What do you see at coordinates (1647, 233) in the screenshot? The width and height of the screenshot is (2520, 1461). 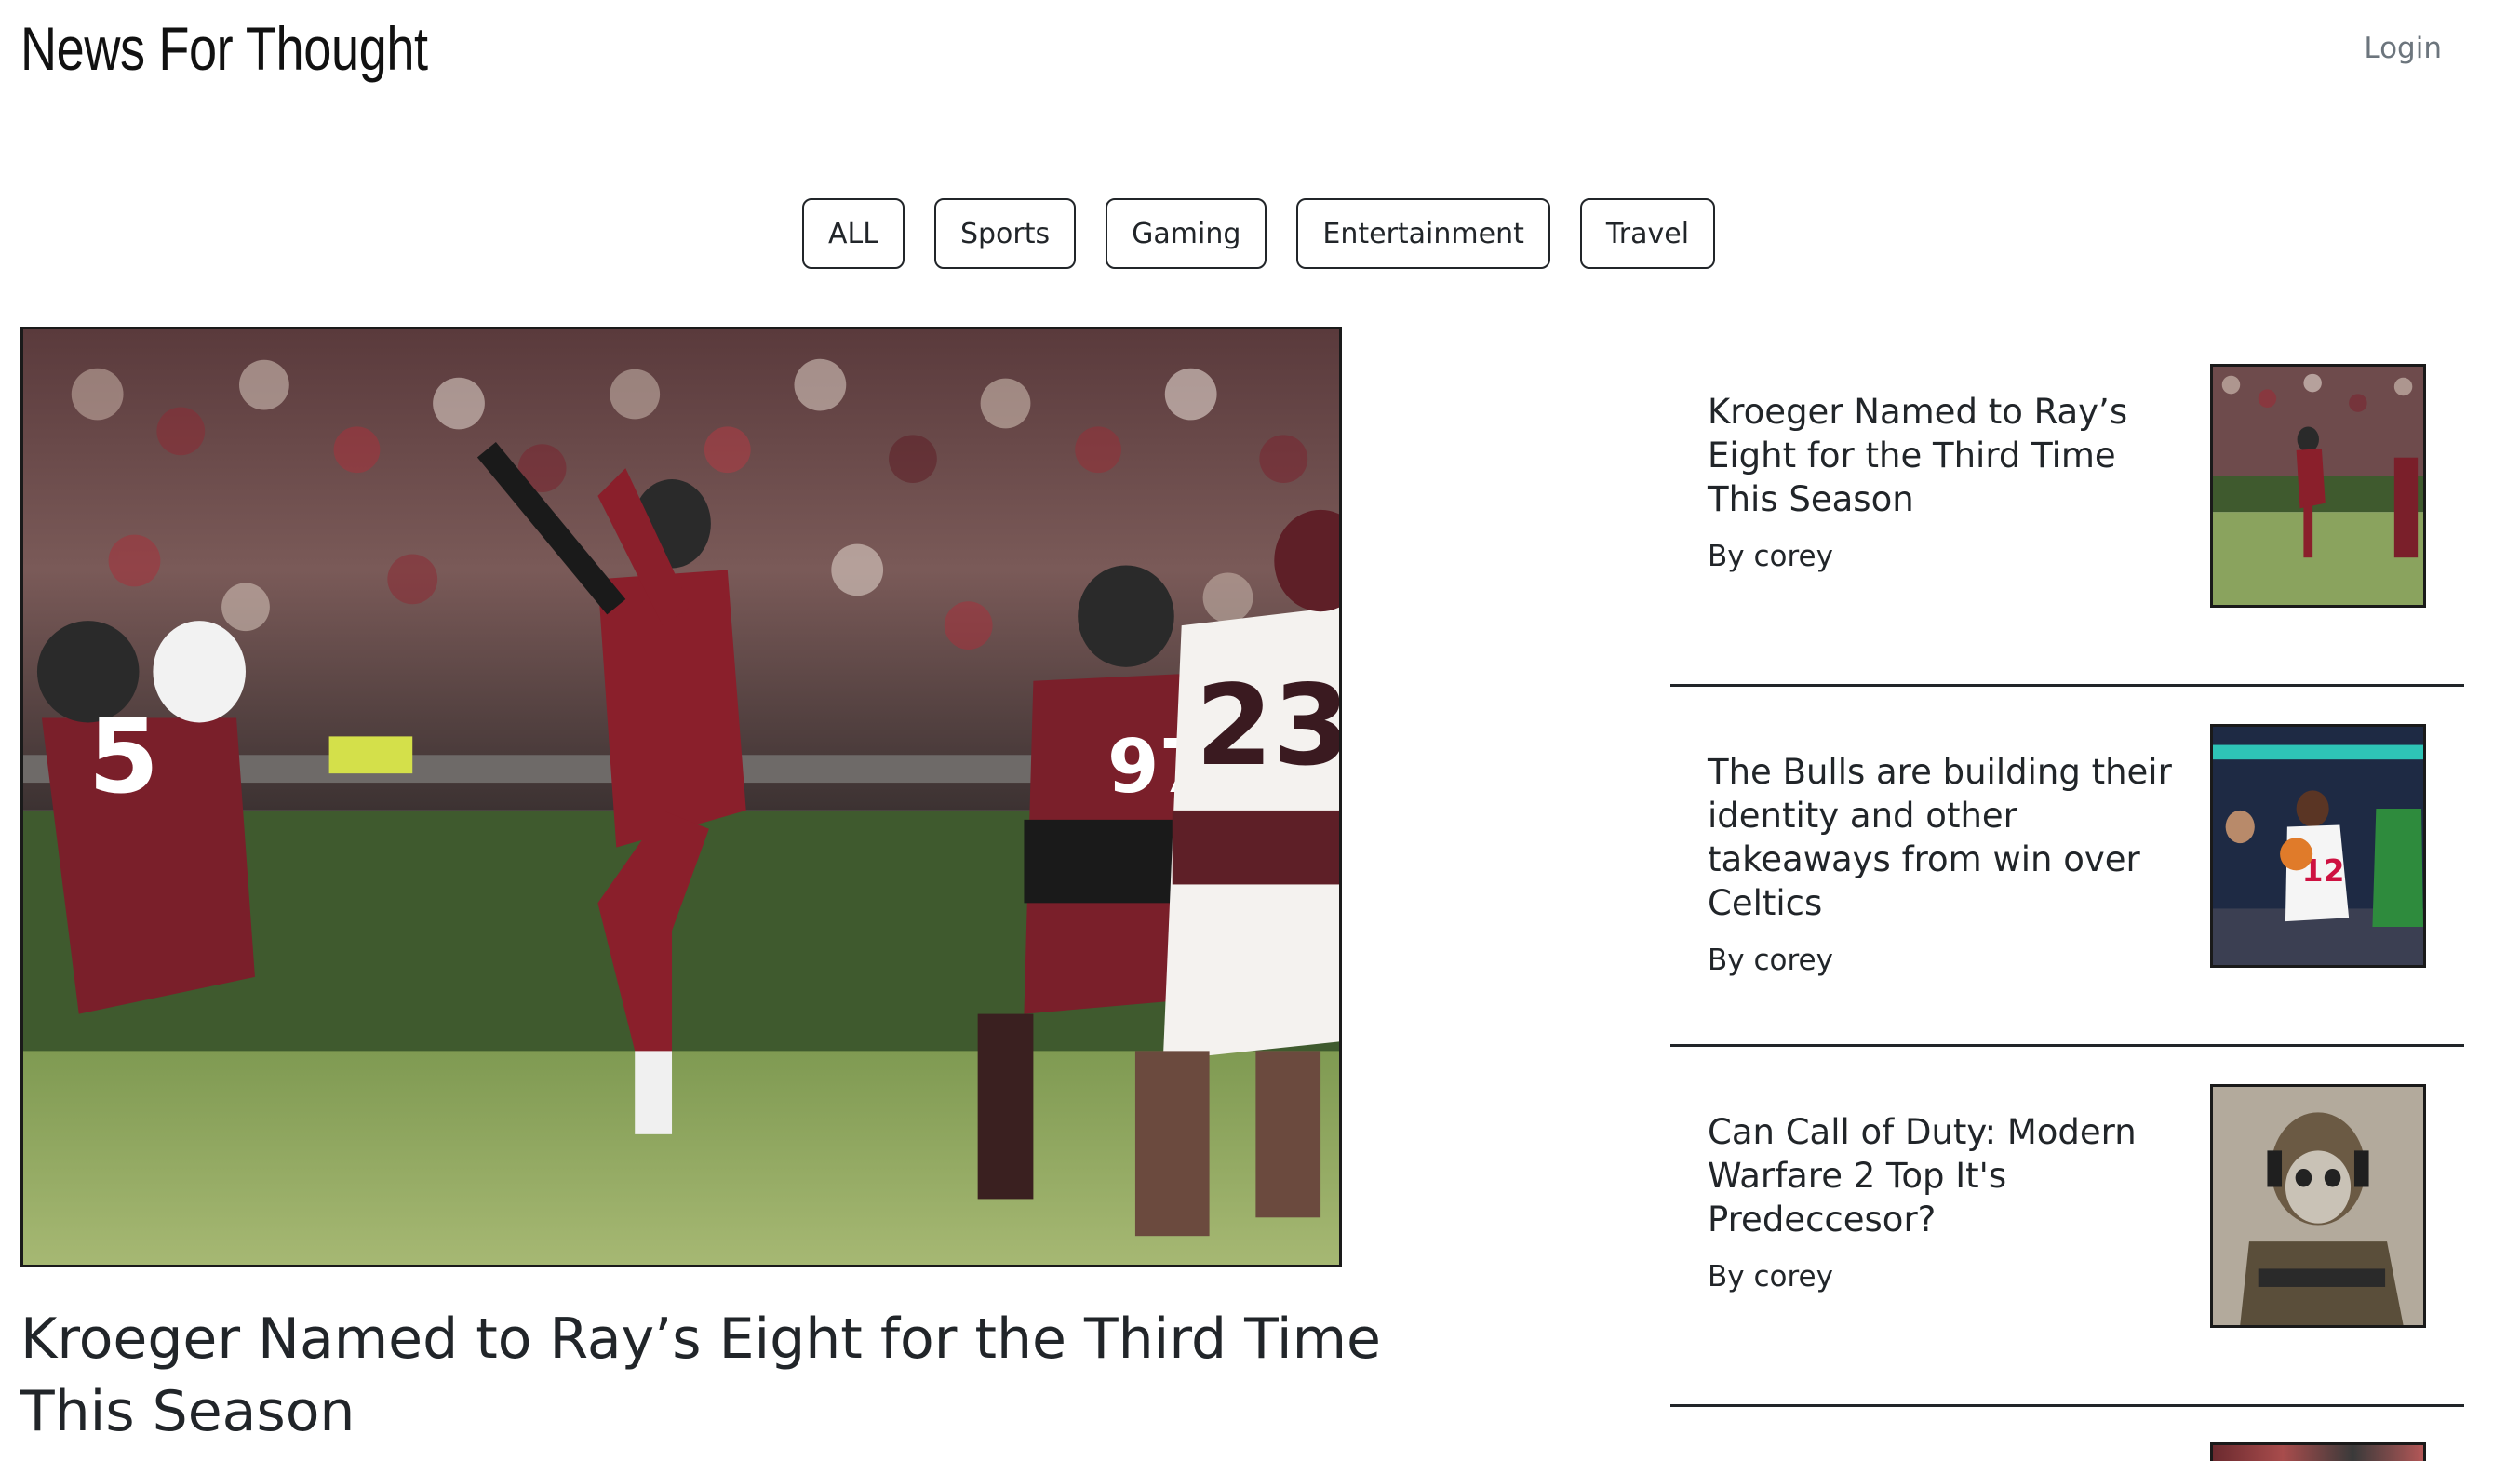 I see `filter-travel-button: Travel` at bounding box center [1647, 233].